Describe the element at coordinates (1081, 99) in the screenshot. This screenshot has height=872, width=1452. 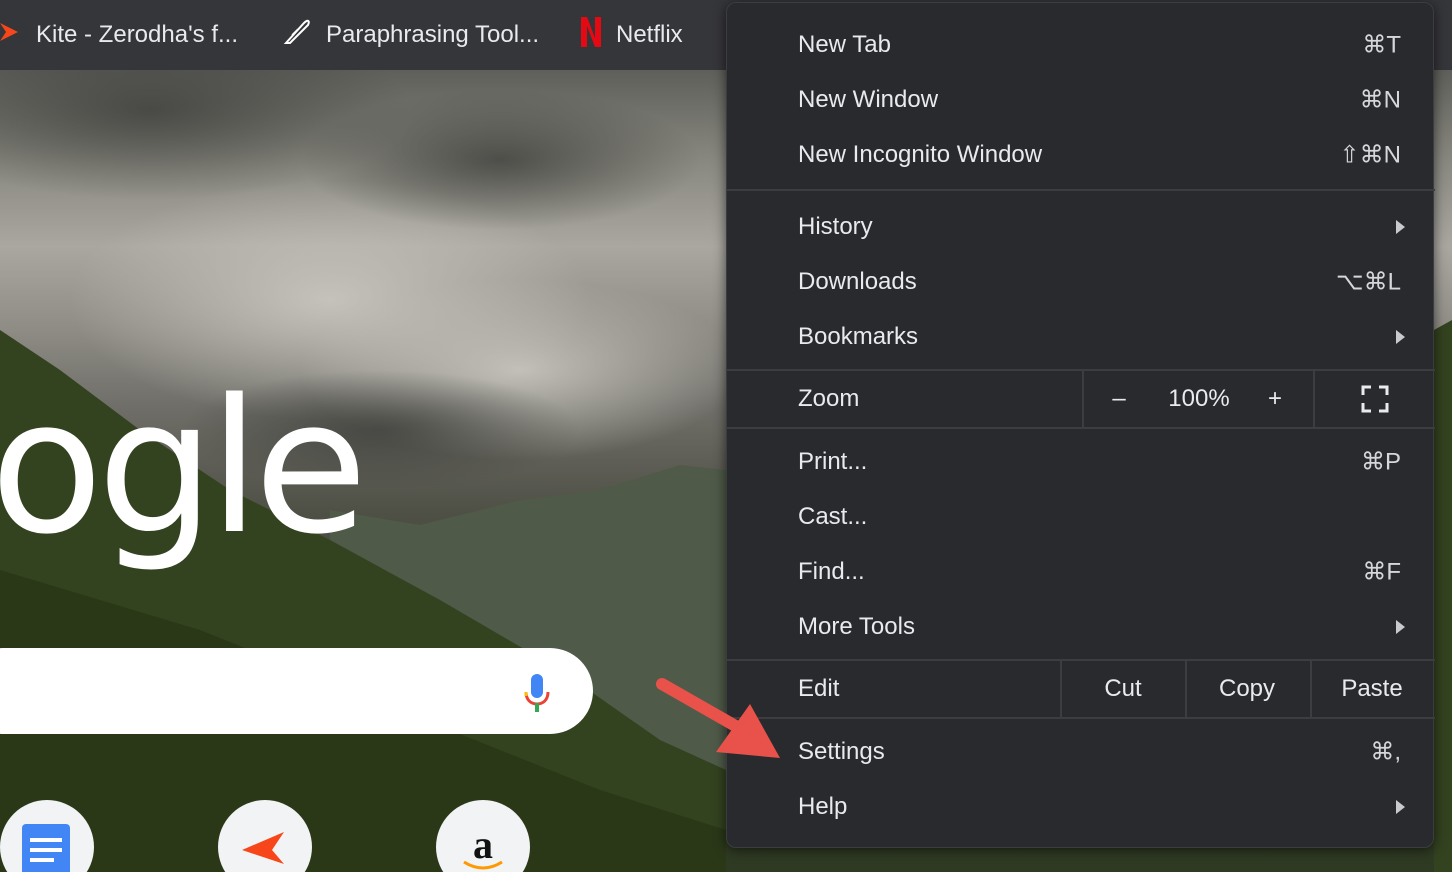
I see `menu-item-new-window: New Window ⌘N` at that location.